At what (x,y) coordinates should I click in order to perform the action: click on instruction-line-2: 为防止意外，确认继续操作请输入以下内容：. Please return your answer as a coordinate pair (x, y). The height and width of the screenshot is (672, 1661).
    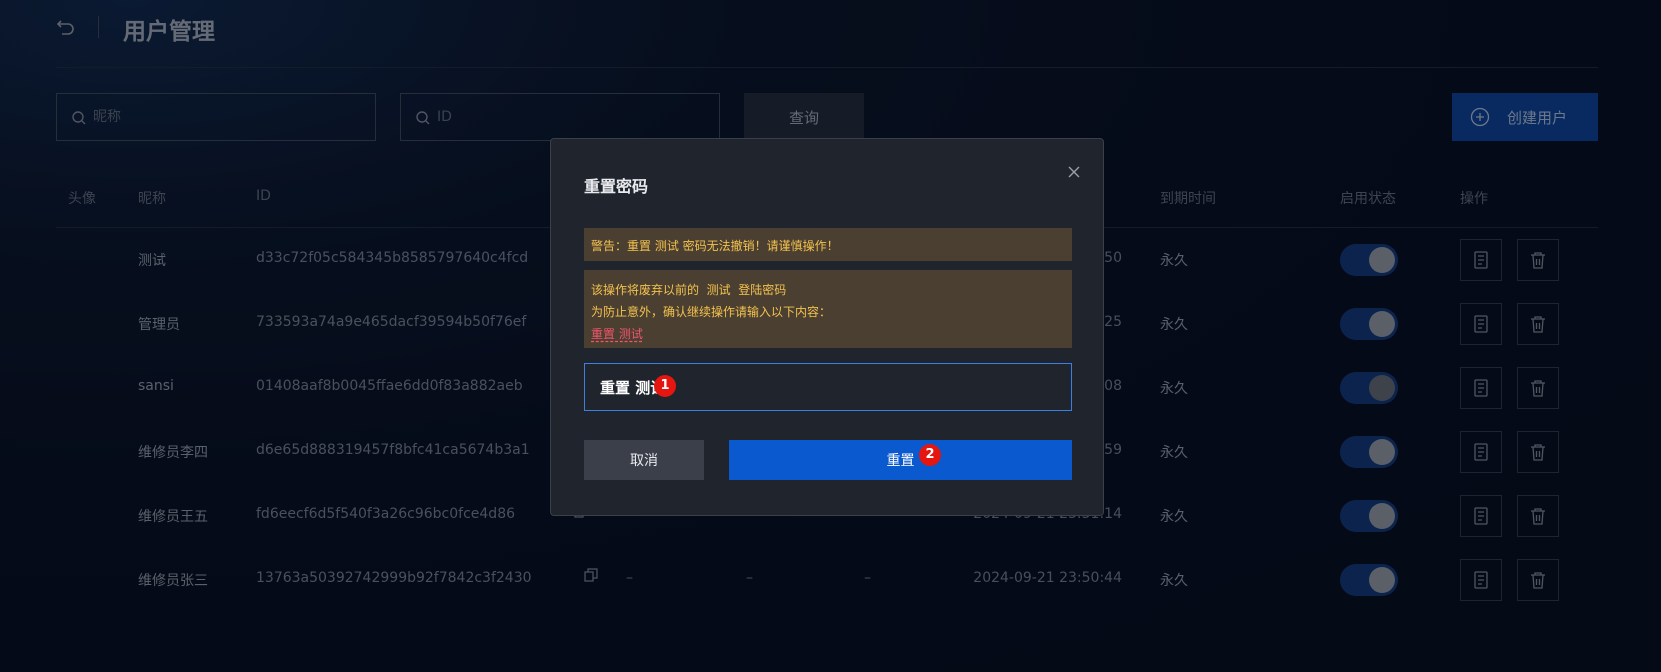
    Looking at the image, I should click on (711, 312).